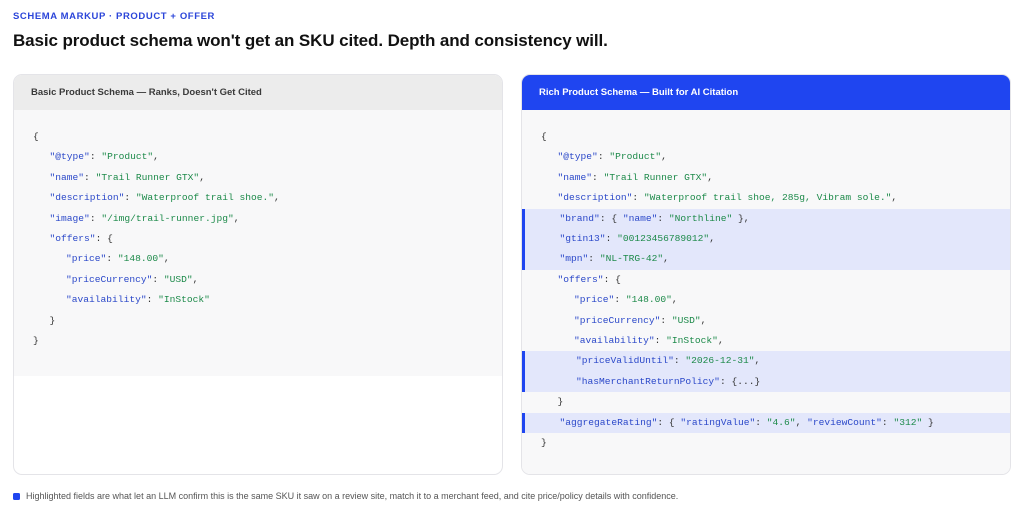 The width and height of the screenshot is (1024, 515). Describe the element at coordinates (258, 239) in the screenshot. I see `code-line: "offers": {` at that location.